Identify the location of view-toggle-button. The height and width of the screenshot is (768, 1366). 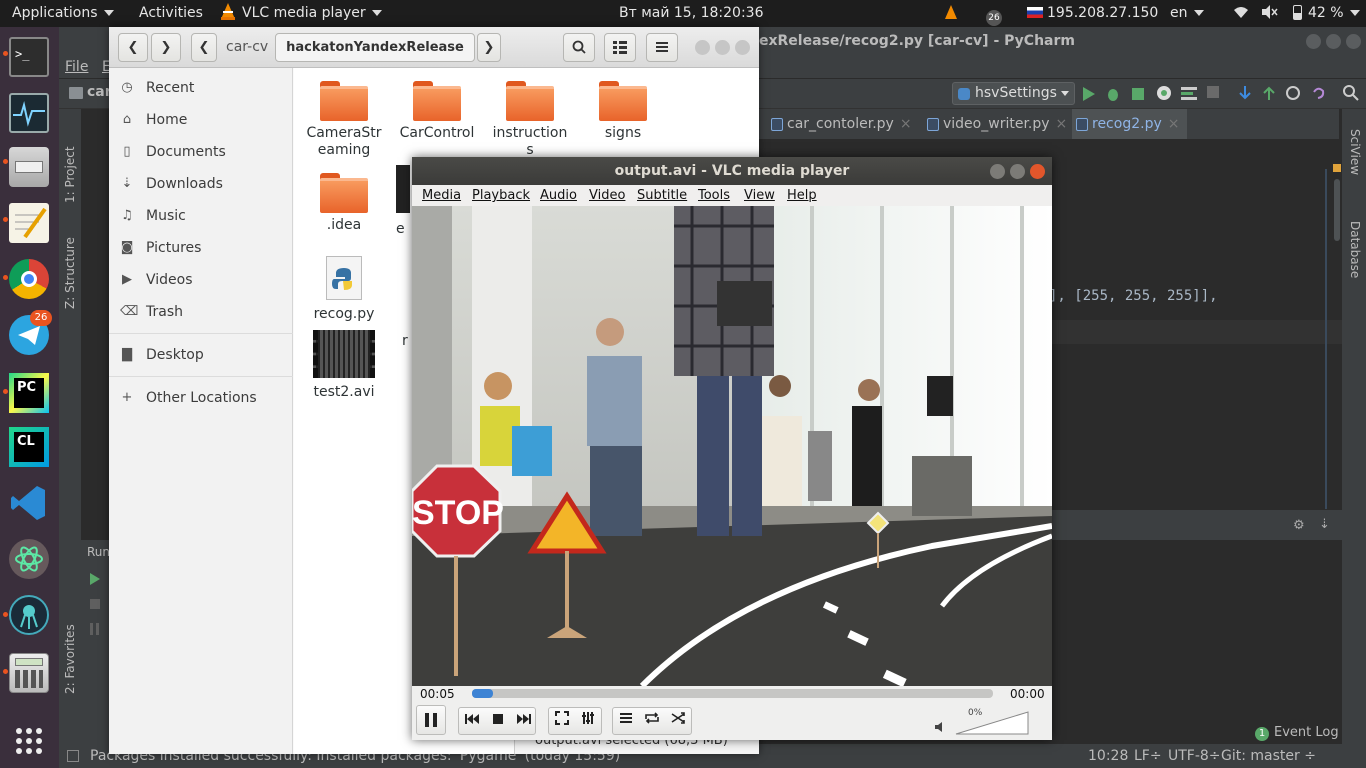
(620, 47).